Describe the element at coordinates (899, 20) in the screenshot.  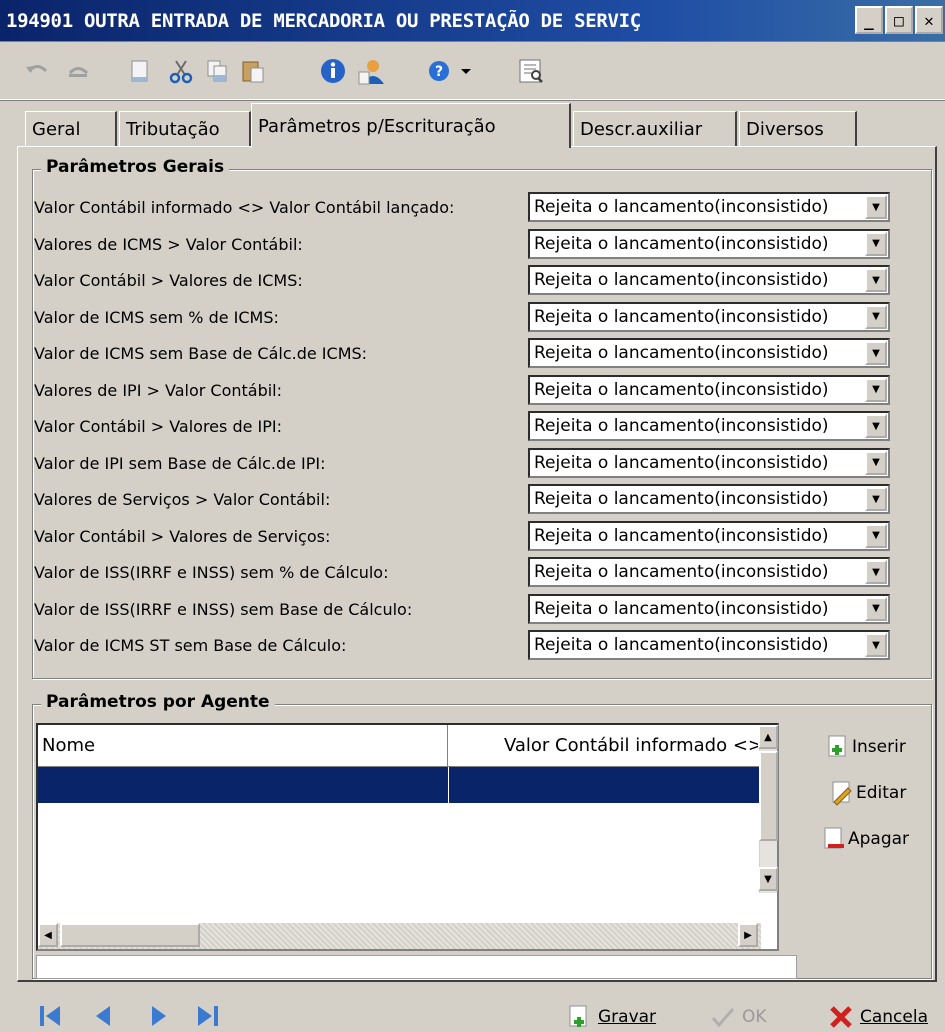
I see `maximize-button: □` at that location.